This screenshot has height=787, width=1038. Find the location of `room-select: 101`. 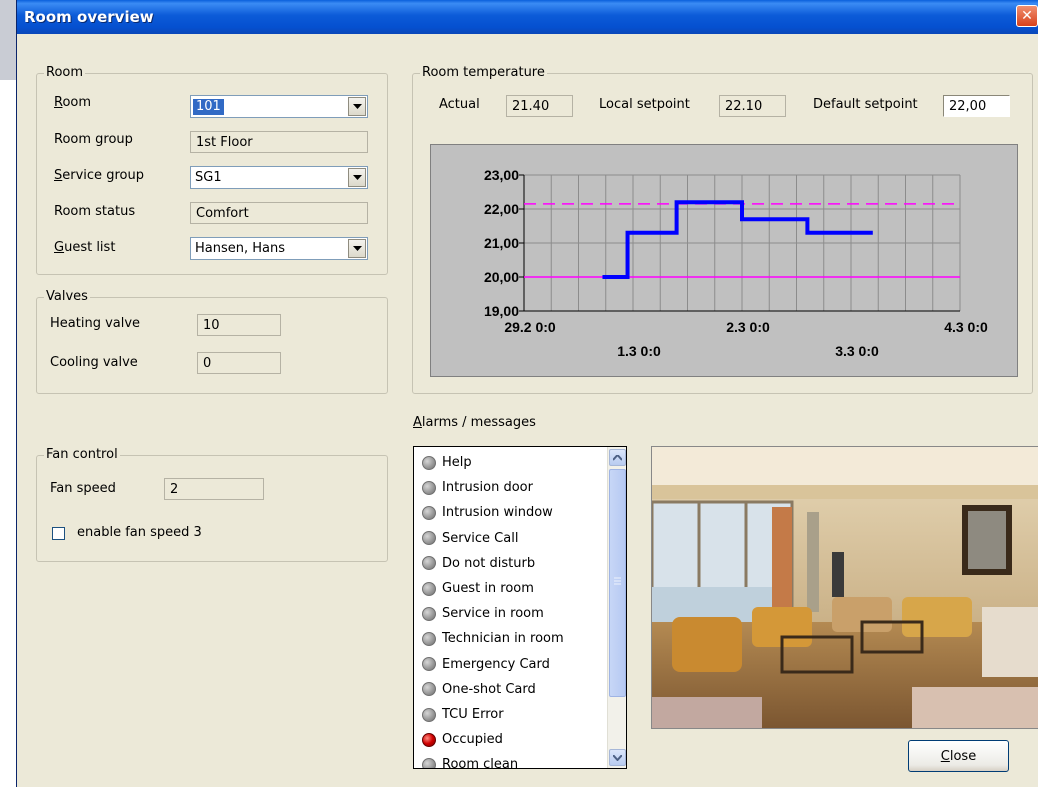

room-select: 101 is located at coordinates (279, 106).